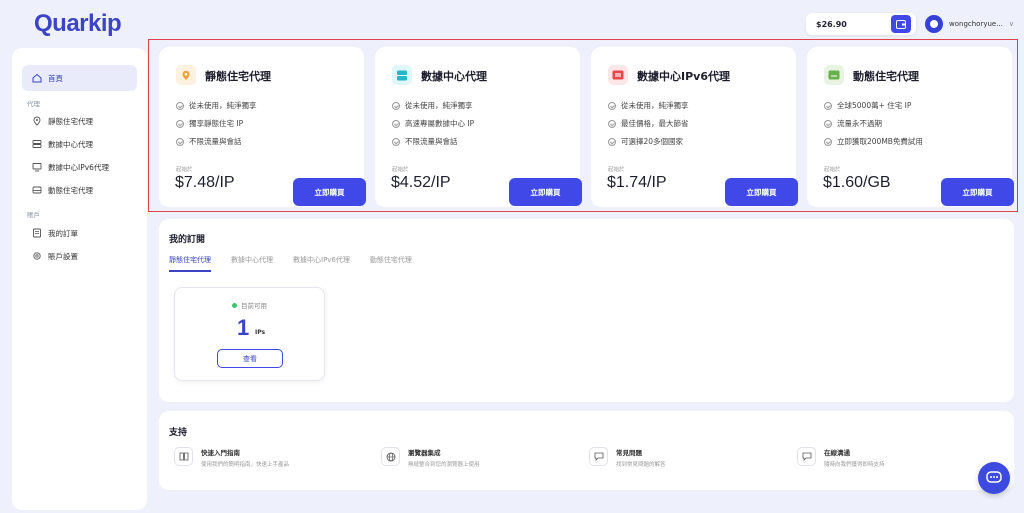  What do you see at coordinates (854, 465) in the screenshot?
I see `support-item-desc: 隨時向我們獲得即時支持` at bounding box center [854, 465].